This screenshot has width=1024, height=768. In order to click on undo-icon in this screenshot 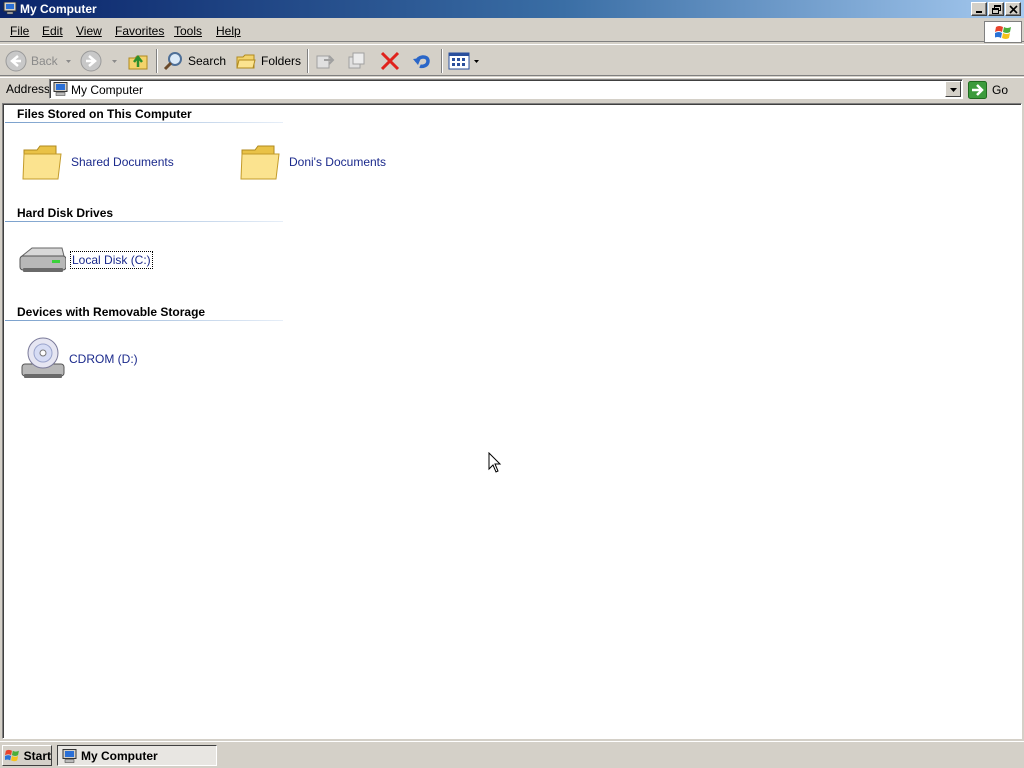, I will do `click(421, 62)`.